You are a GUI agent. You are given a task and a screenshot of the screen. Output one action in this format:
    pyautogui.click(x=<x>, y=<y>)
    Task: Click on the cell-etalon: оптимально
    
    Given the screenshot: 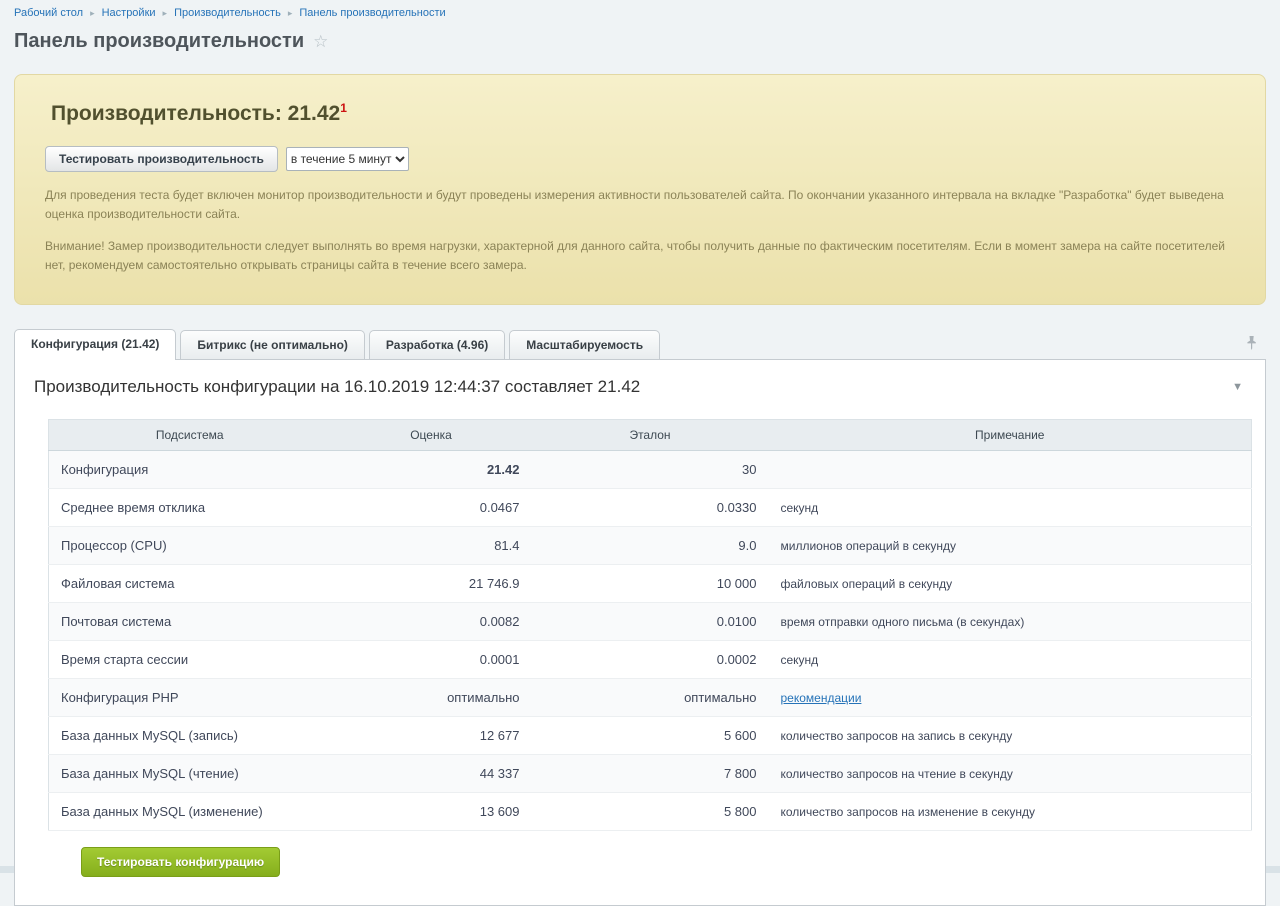 What is the action you would take?
    pyautogui.click(x=650, y=698)
    